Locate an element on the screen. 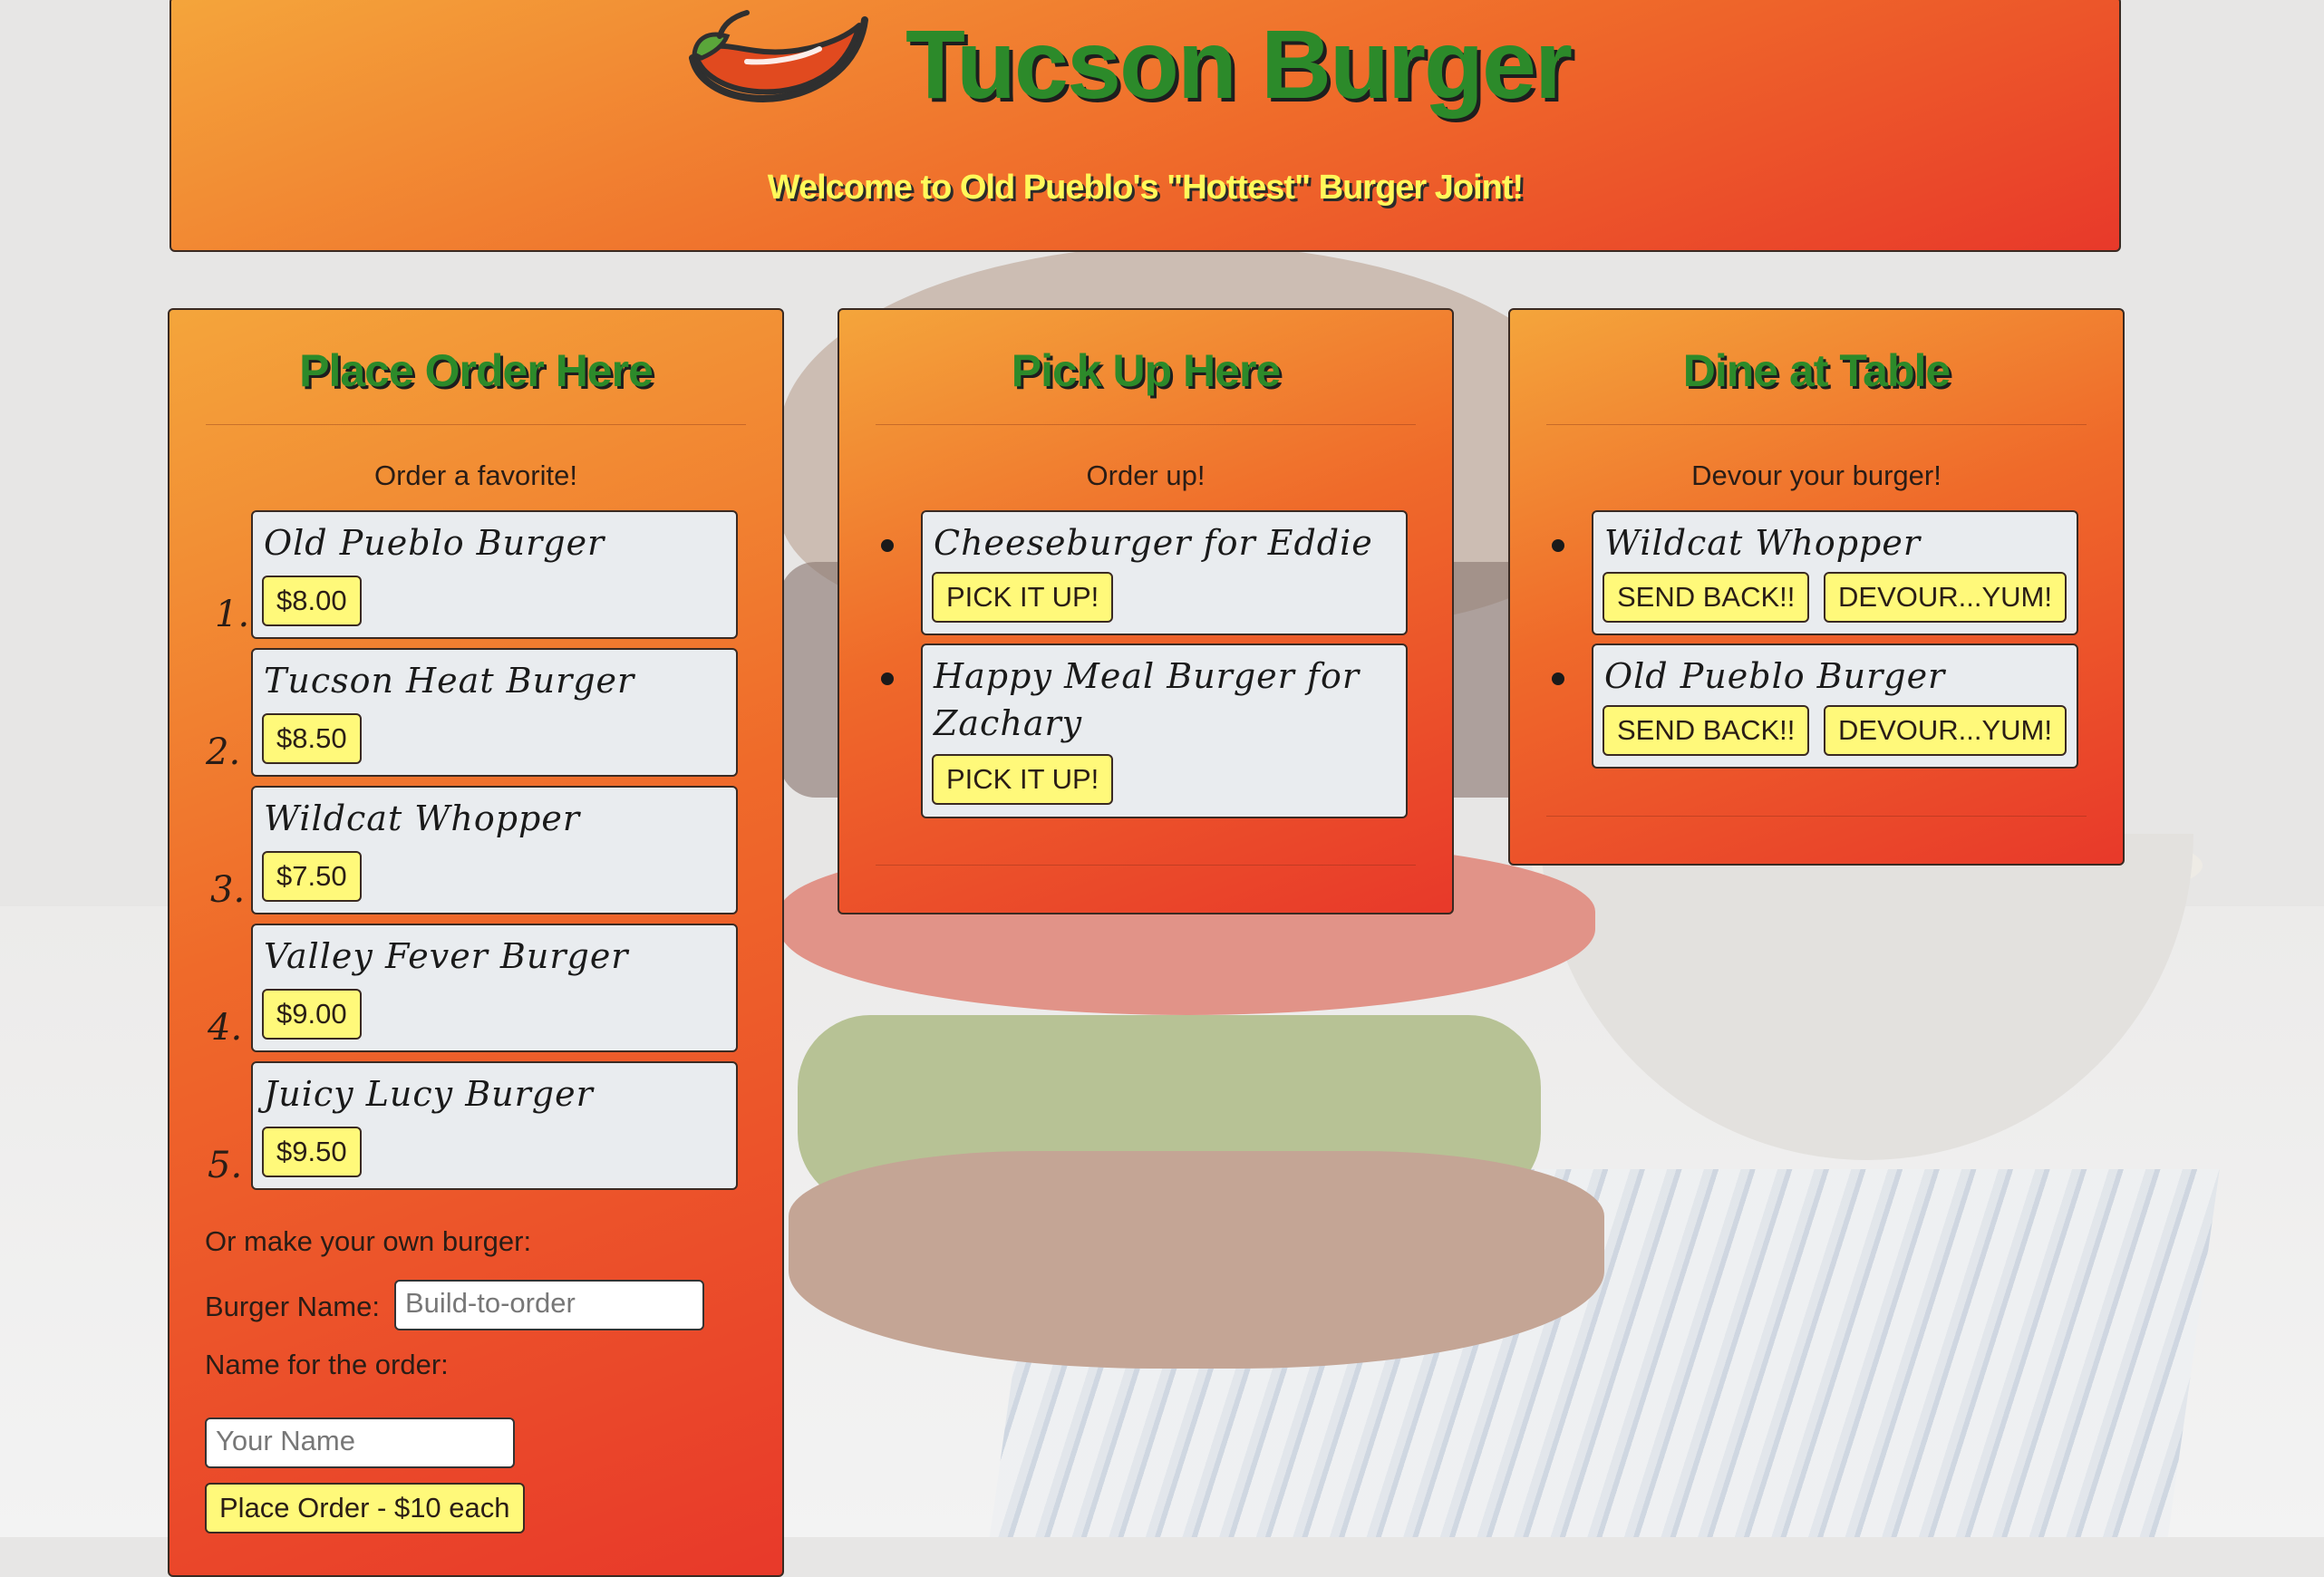 This screenshot has width=2324, height=1577. site-title: Tucson Burger is located at coordinates (1239, 64).